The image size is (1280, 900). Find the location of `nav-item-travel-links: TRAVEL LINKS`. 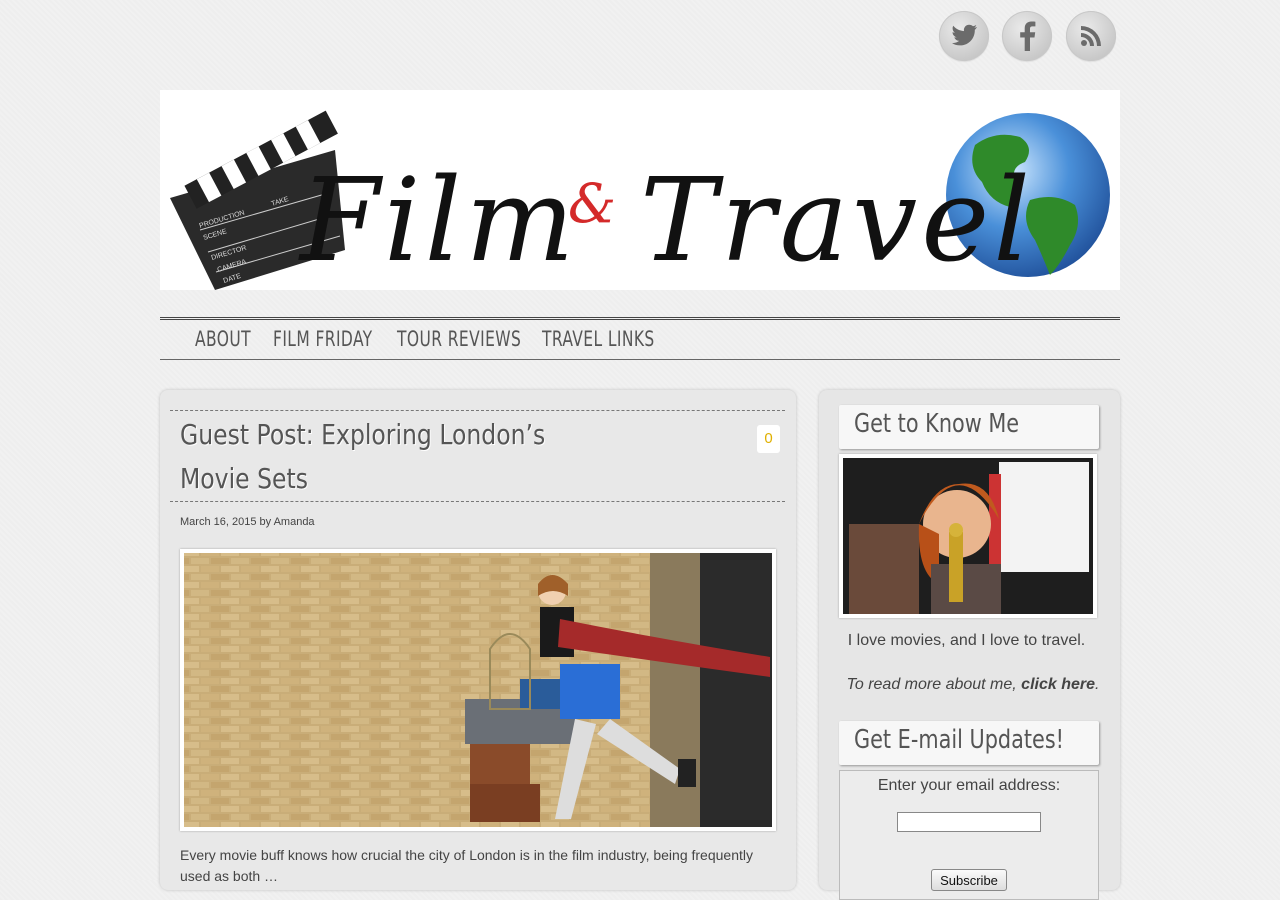

nav-item-travel-links: TRAVEL LINKS is located at coordinates (598, 339).